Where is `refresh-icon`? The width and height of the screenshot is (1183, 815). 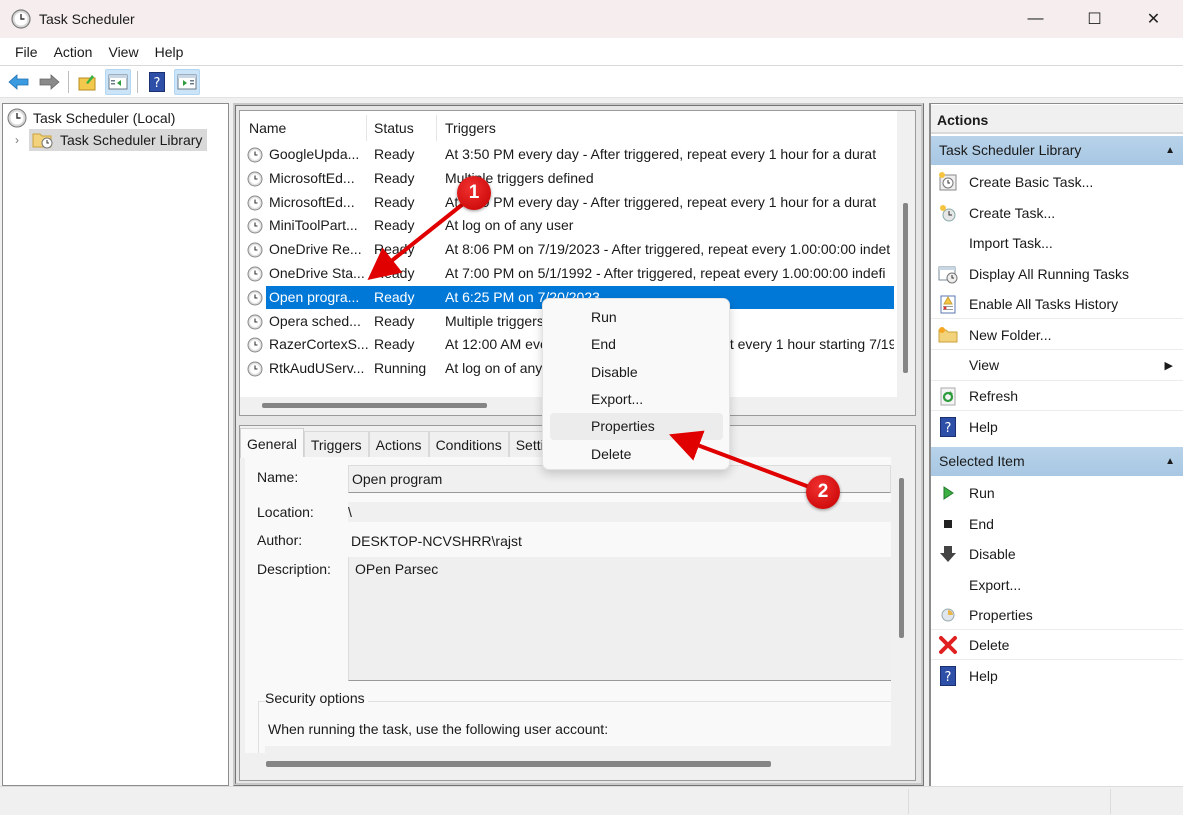
refresh-icon is located at coordinates (948, 396).